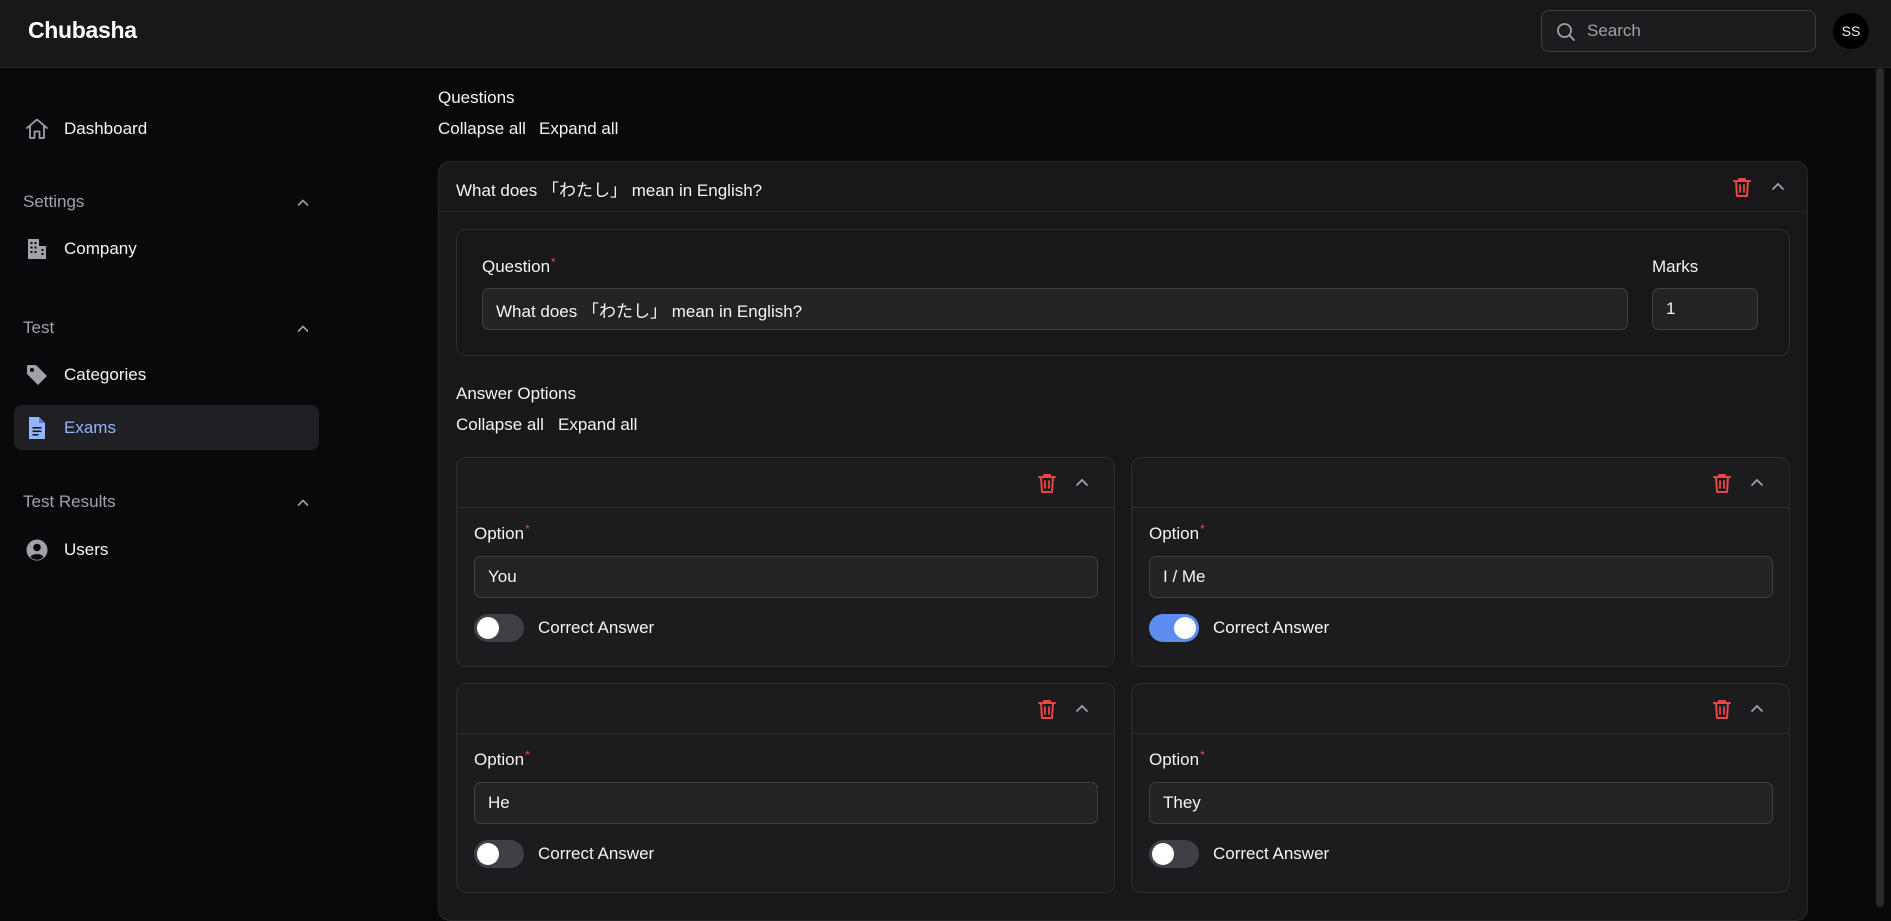 This screenshot has height=921, width=1891. I want to click on question-fields-box: Question* Marks, so click(1123, 292).